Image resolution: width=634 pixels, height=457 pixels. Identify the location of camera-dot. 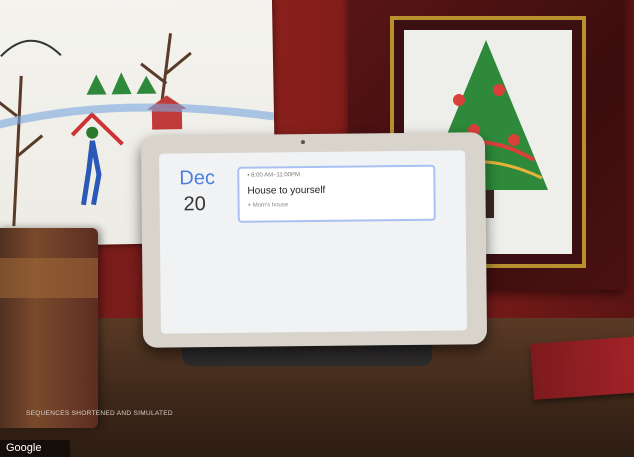
(302, 142).